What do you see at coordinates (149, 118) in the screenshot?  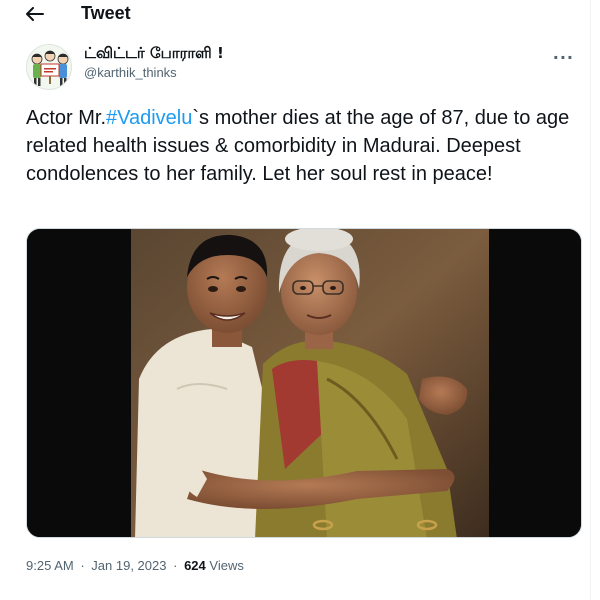 I see `hashtag-link: #Vadivelu` at bounding box center [149, 118].